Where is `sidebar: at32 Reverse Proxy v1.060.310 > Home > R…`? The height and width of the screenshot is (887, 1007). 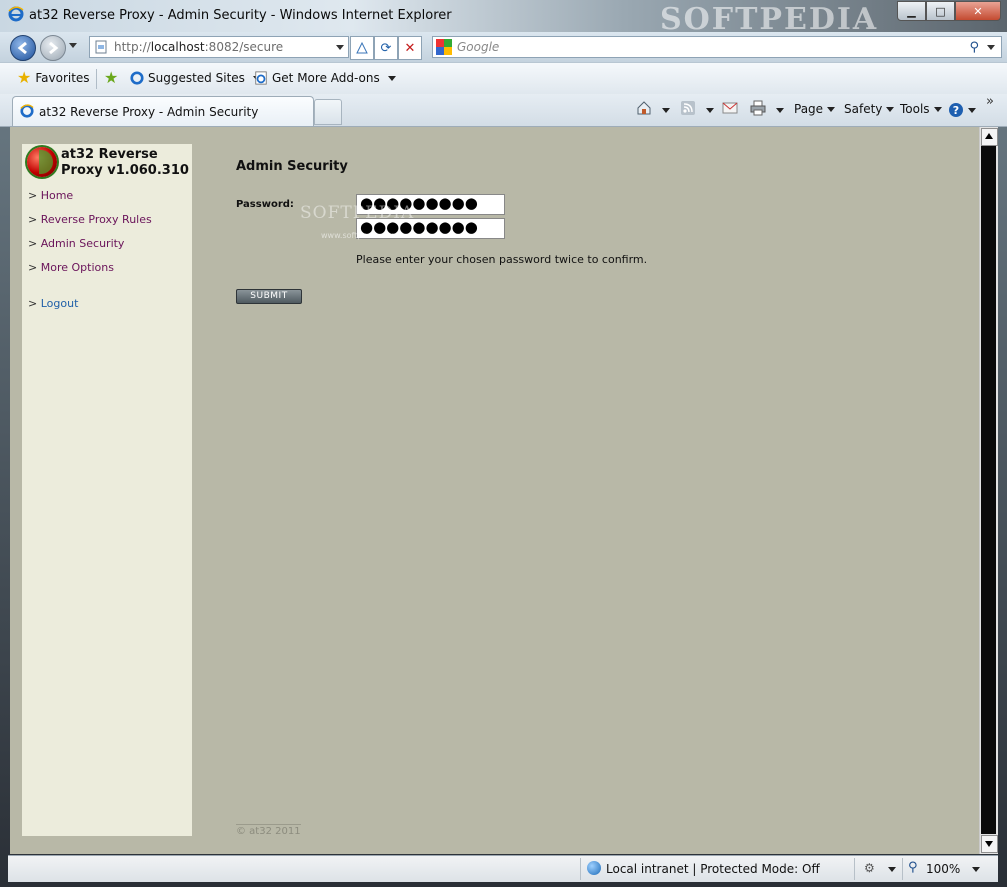 sidebar: at32 Reverse Proxy v1.060.310 > Home > R… is located at coordinates (107, 490).